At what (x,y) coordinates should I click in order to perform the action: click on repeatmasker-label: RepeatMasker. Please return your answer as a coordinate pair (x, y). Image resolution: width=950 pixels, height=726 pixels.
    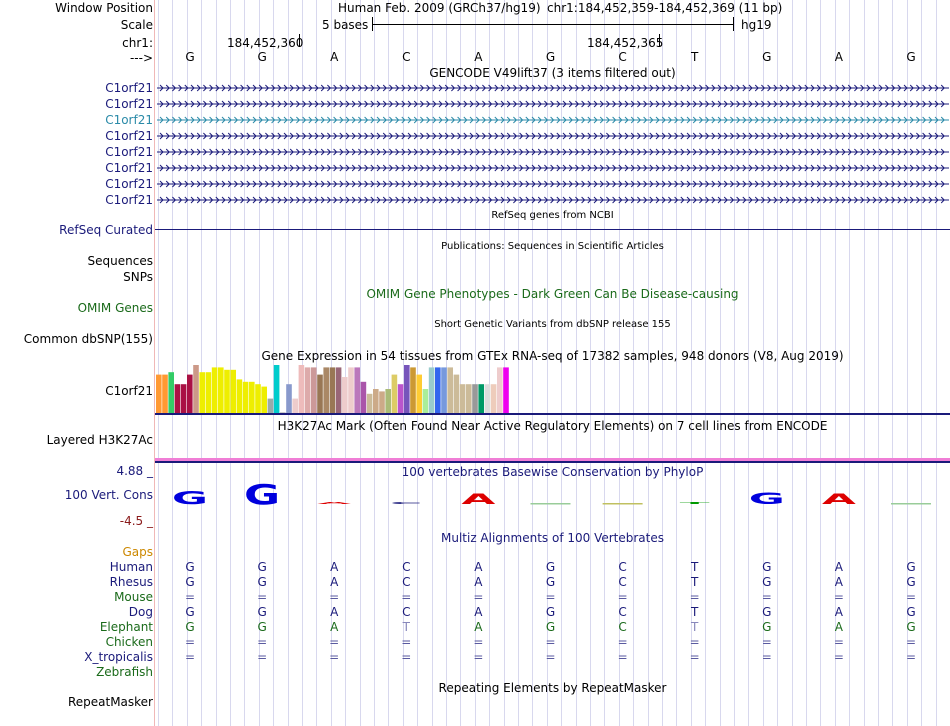
    Looking at the image, I should click on (110, 702).